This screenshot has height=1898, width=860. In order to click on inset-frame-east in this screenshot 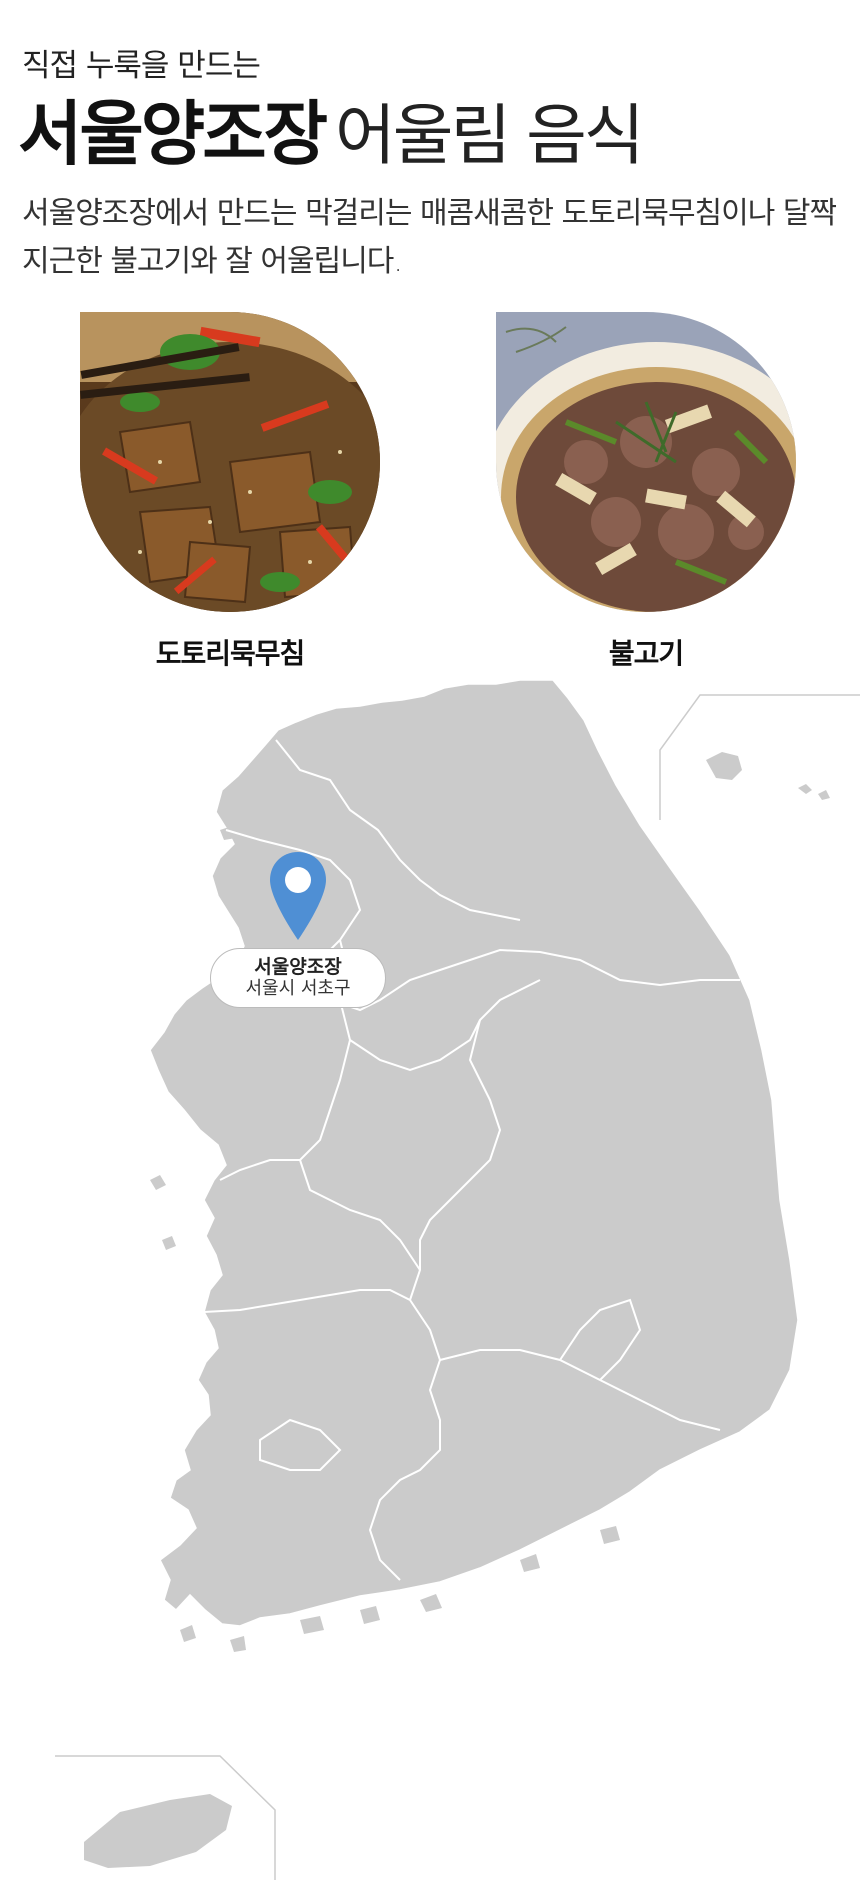, I will do `click(759, 757)`.